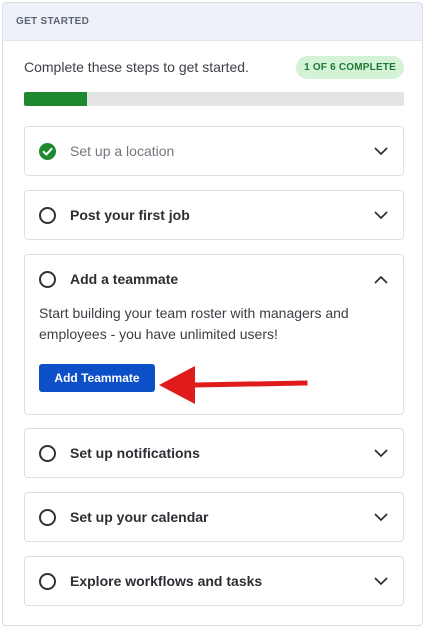 The image size is (425, 629). I want to click on progress-badge: 1 OF 6 COMPLETE, so click(350, 67).